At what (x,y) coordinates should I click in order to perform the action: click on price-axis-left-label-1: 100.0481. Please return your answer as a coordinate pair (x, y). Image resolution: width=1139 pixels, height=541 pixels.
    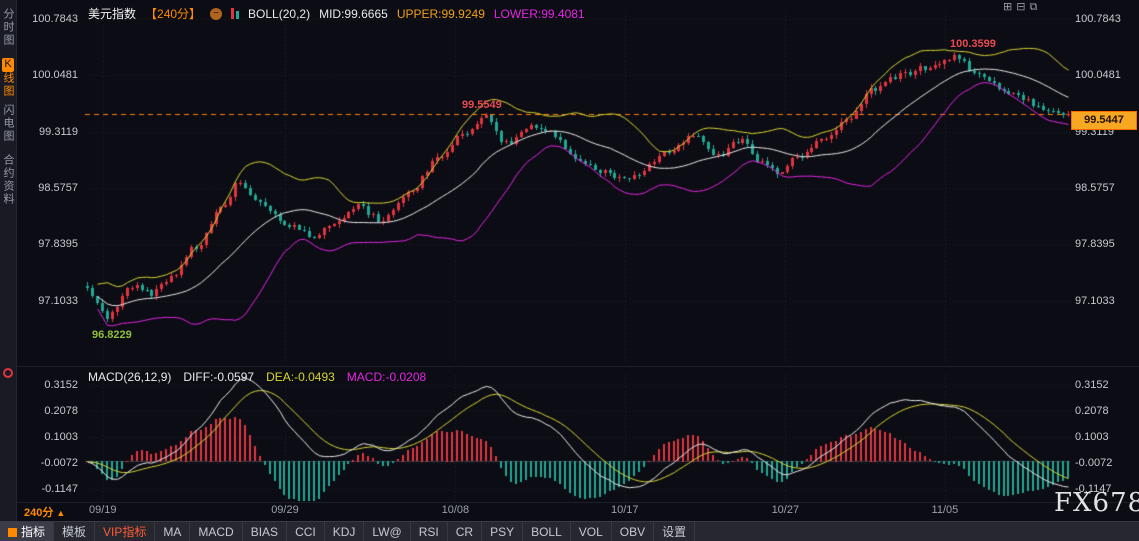
    Looking at the image, I should click on (55, 75).